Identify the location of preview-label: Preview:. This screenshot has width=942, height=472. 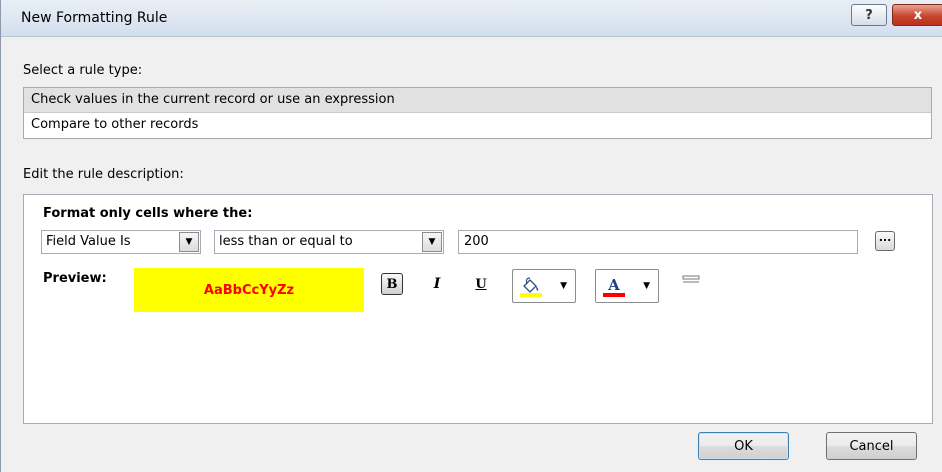
(75, 278).